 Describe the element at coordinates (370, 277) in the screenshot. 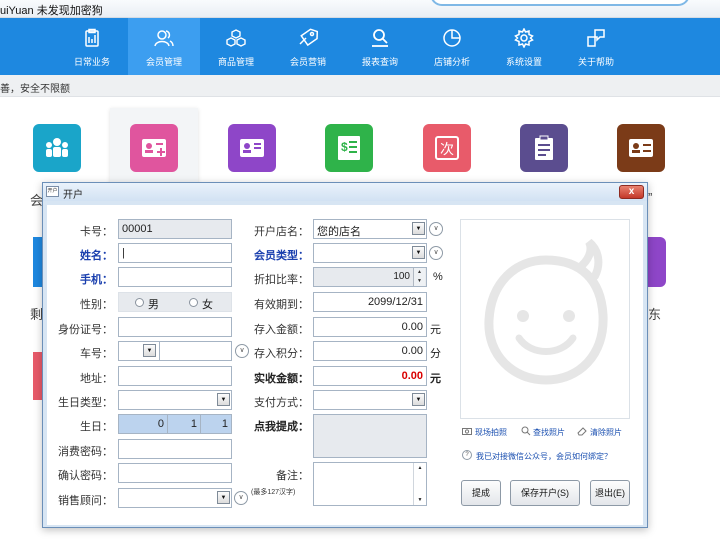

I see `discount-field: 100` at that location.